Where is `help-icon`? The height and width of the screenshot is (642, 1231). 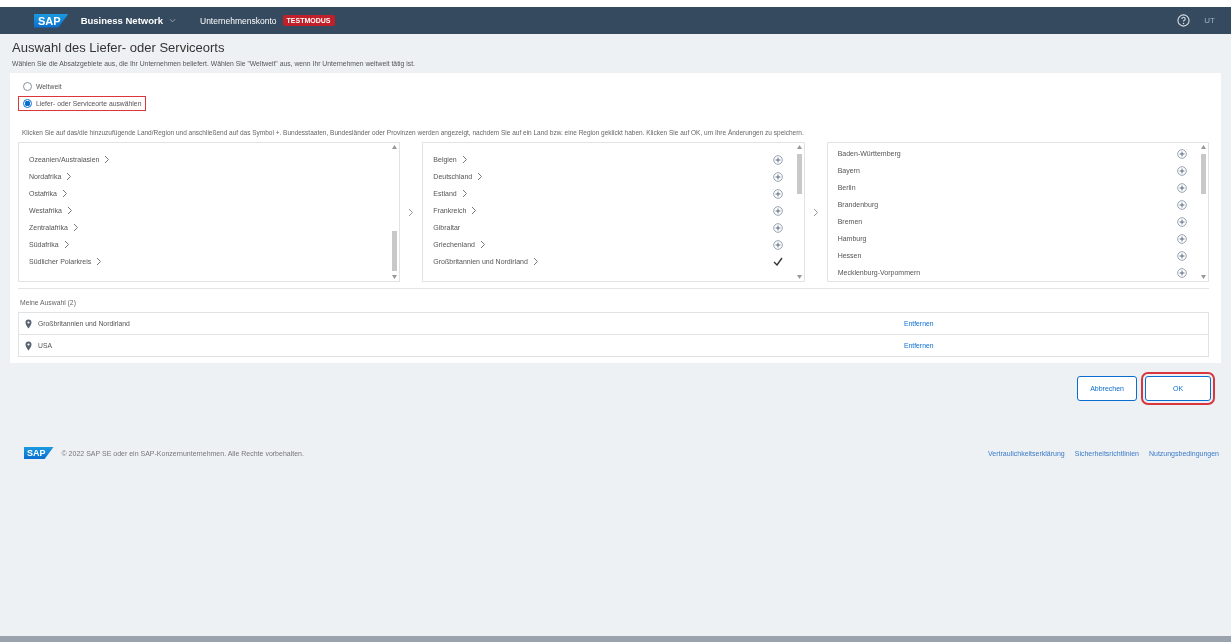
help-icon is located at coordinates (1184, 20).